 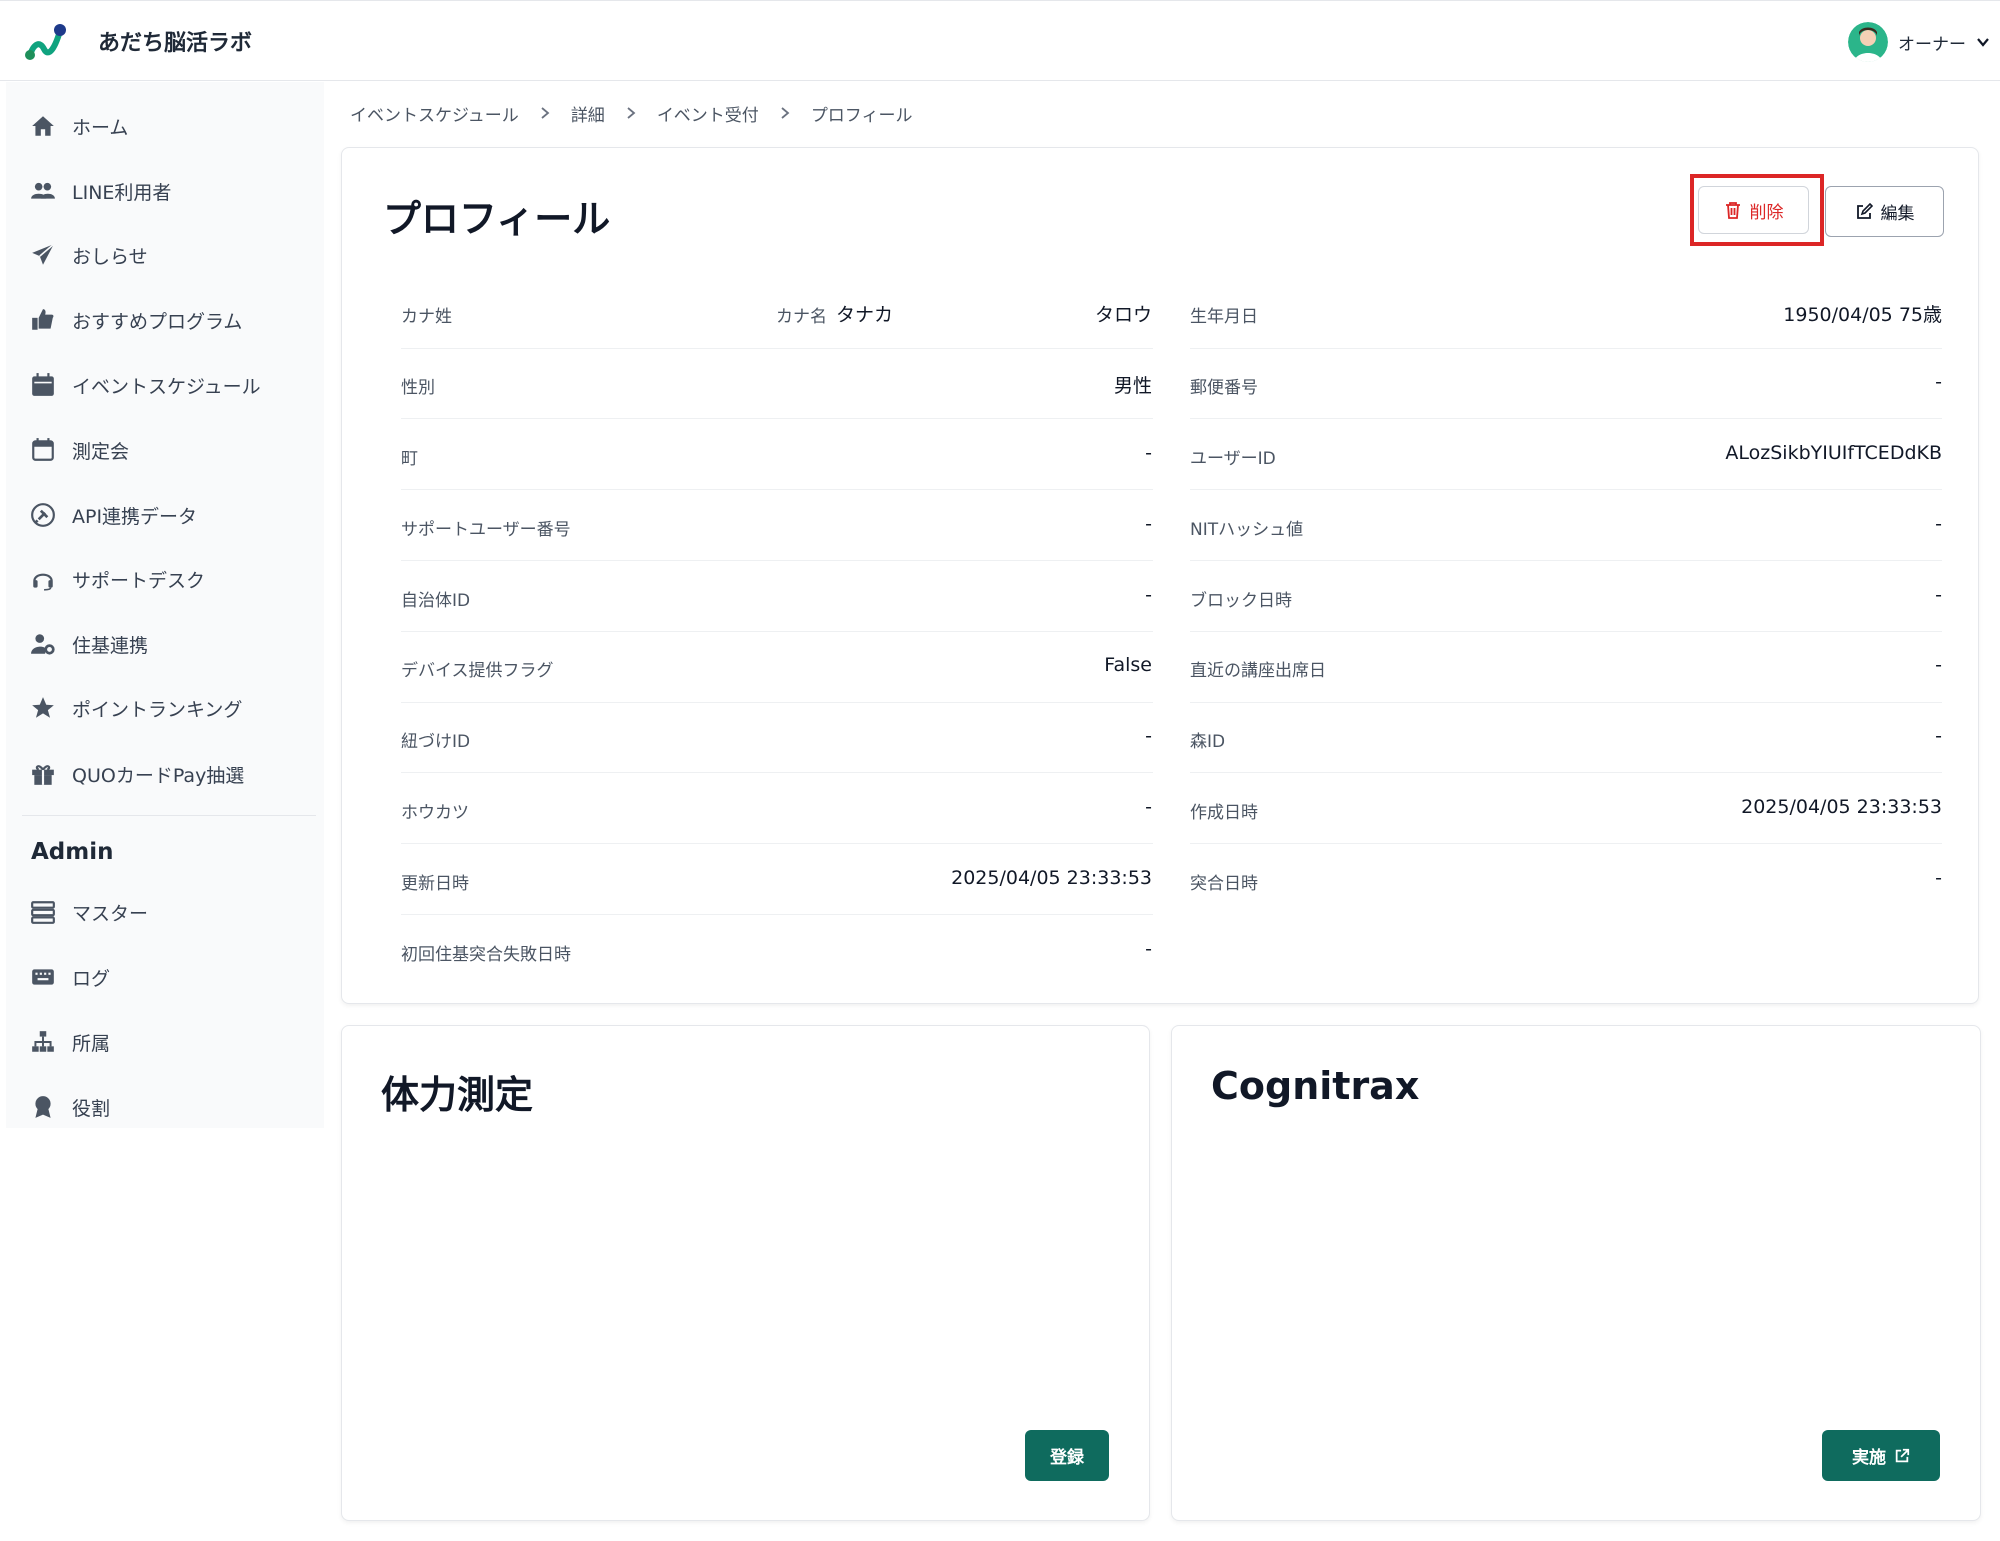 I want to click on breadcrumb-item-detail: 詳細, so click(x=588, y=113).